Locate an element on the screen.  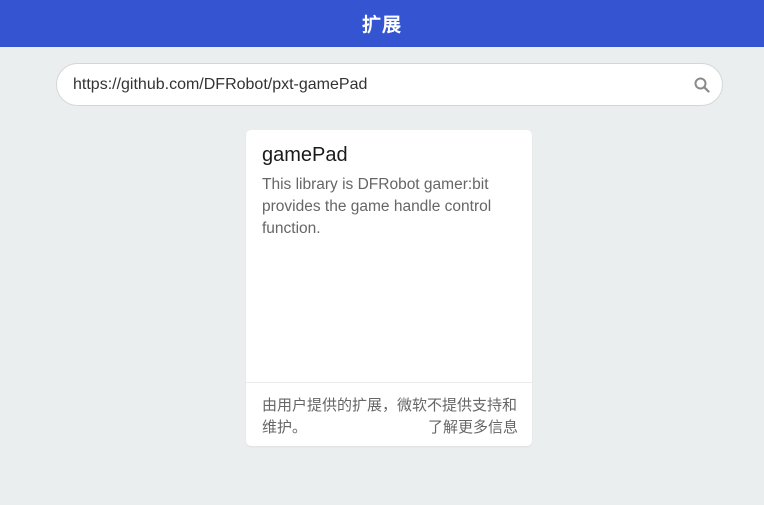
page-title: 扩展 is located at coordinates (381, 25).